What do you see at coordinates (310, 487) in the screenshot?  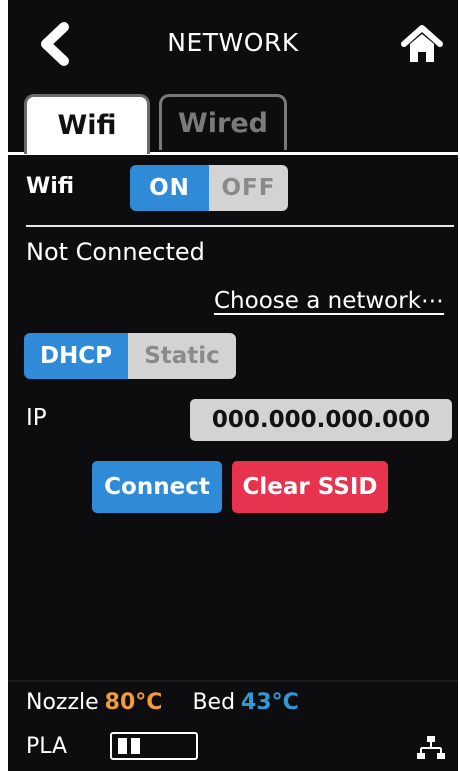 I see `clear-ssid-button: Clear SSID` at bounding box center [310, 487].